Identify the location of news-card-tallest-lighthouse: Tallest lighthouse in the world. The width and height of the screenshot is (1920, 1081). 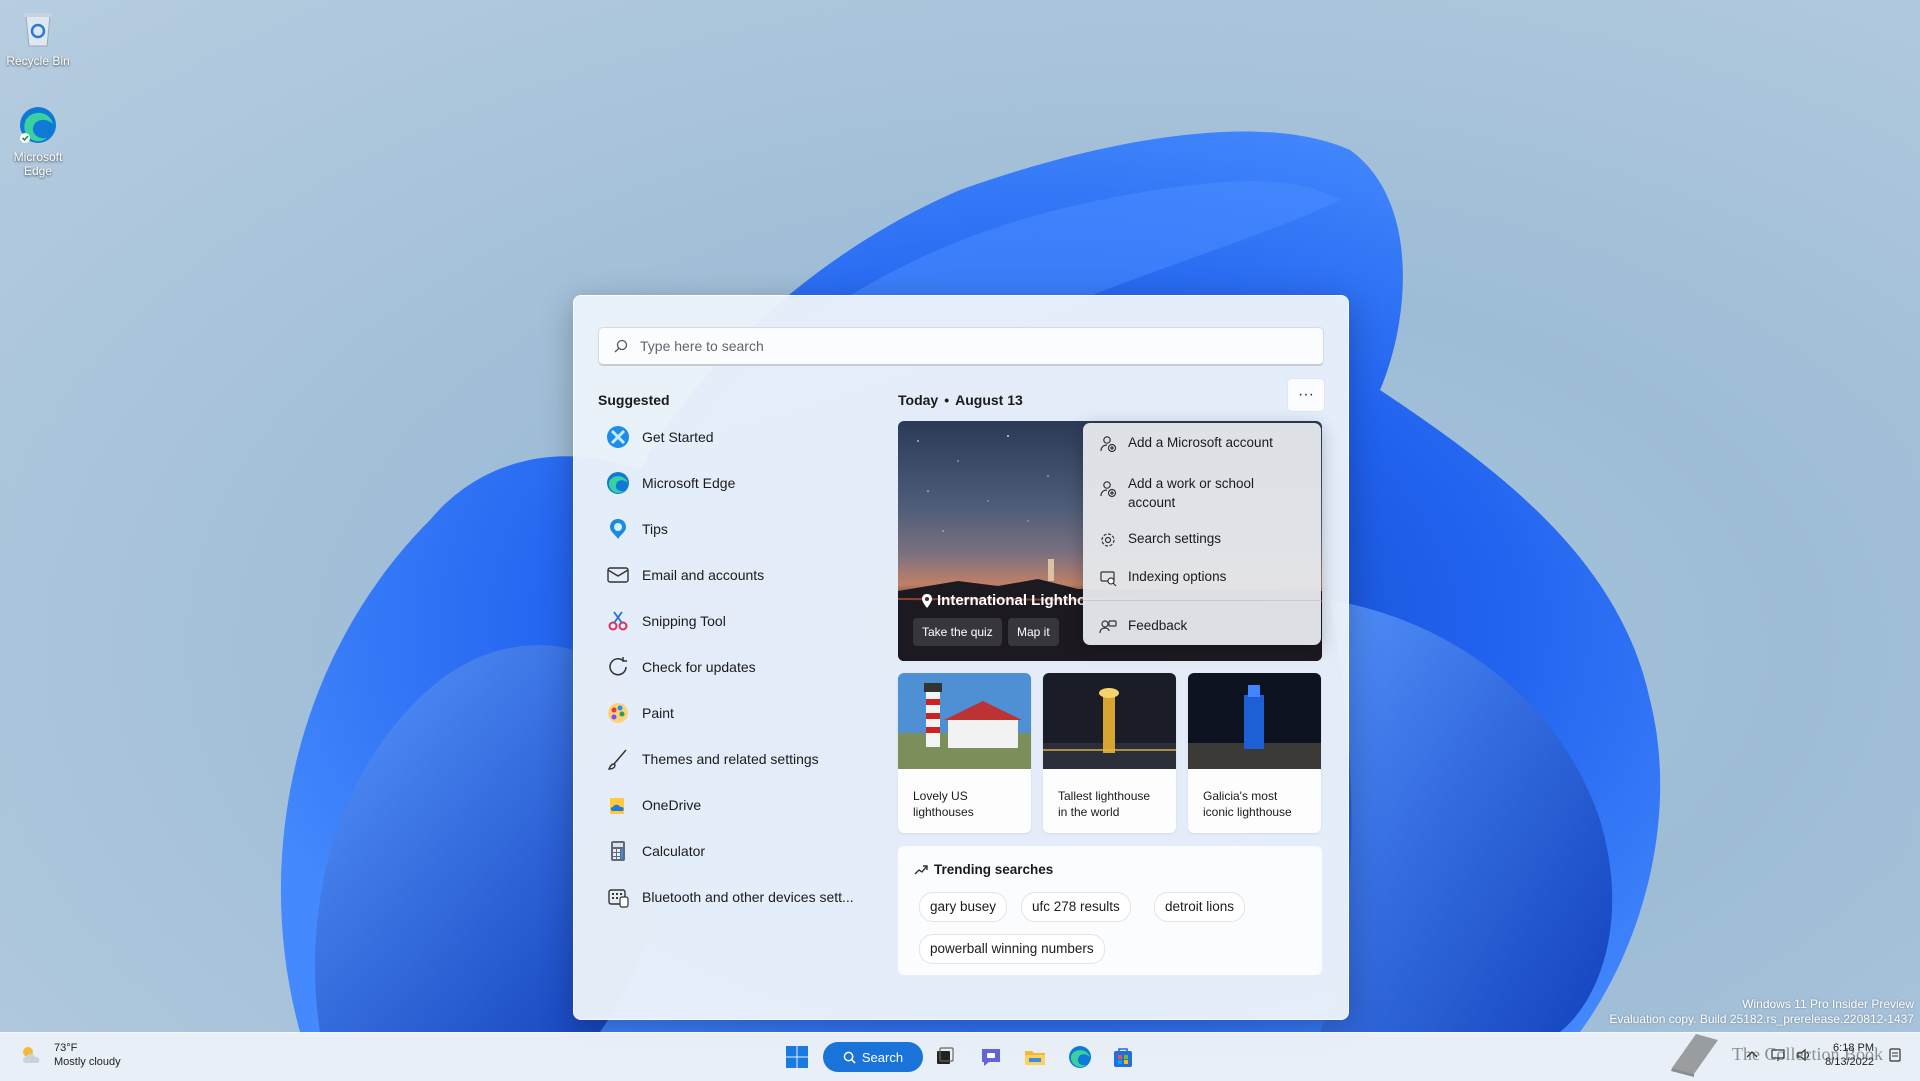
(1109, 753).